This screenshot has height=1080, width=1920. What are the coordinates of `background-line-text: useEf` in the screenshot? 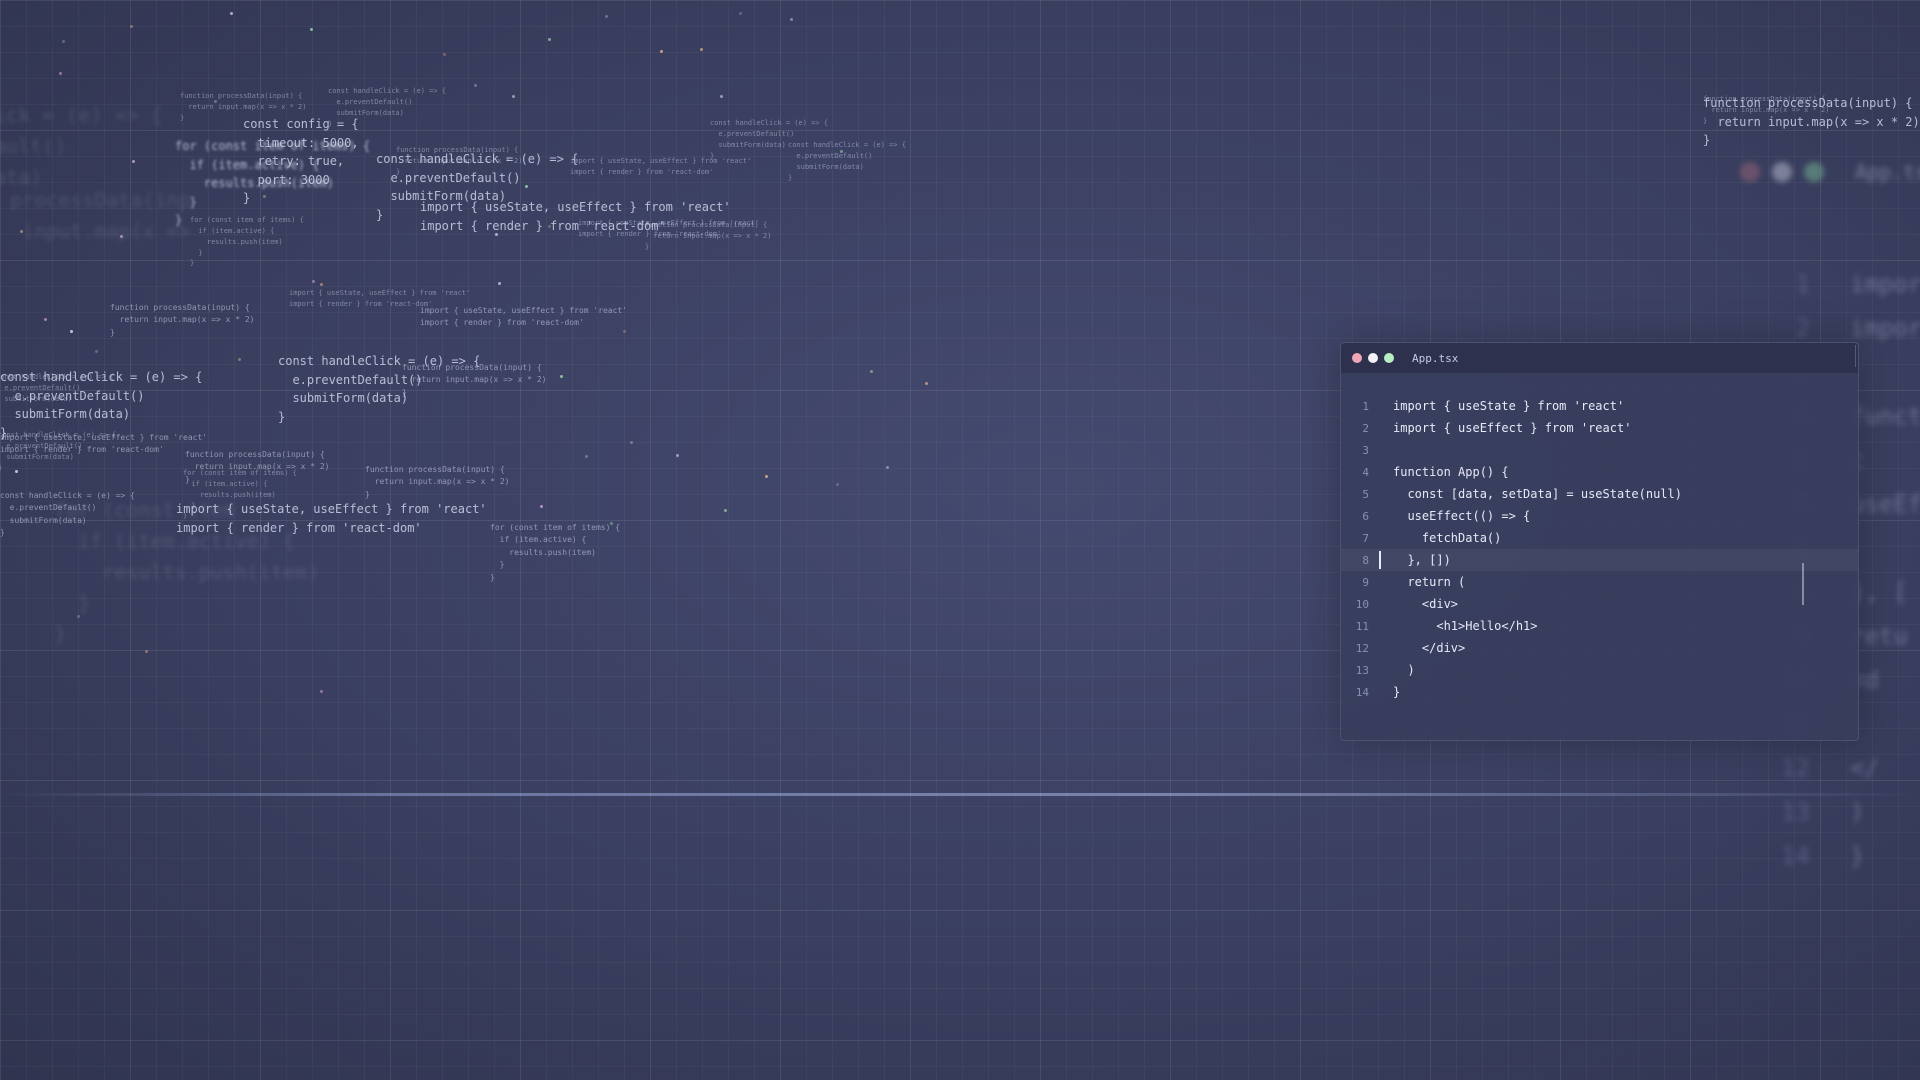 It's located at (1885, 504).